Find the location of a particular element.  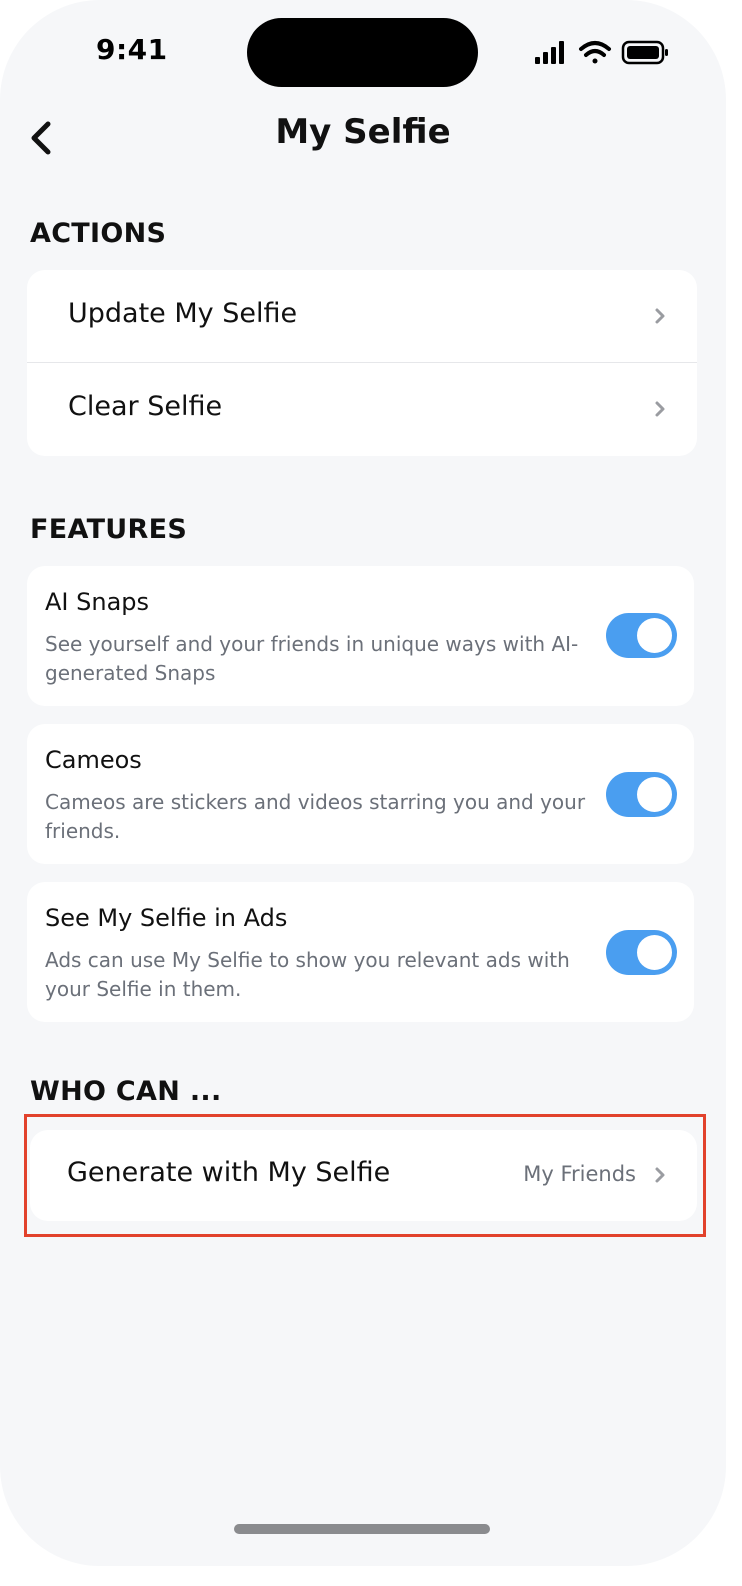

home-indicator is located at coordinates (362, 1529).